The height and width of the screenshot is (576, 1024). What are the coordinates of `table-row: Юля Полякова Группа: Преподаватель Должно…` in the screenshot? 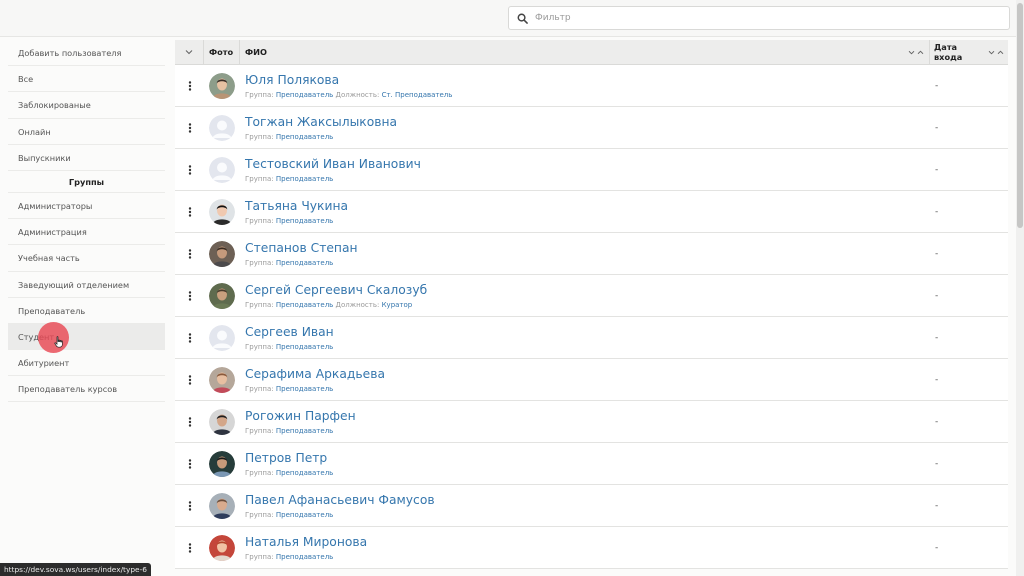 It's located at (591, 86).